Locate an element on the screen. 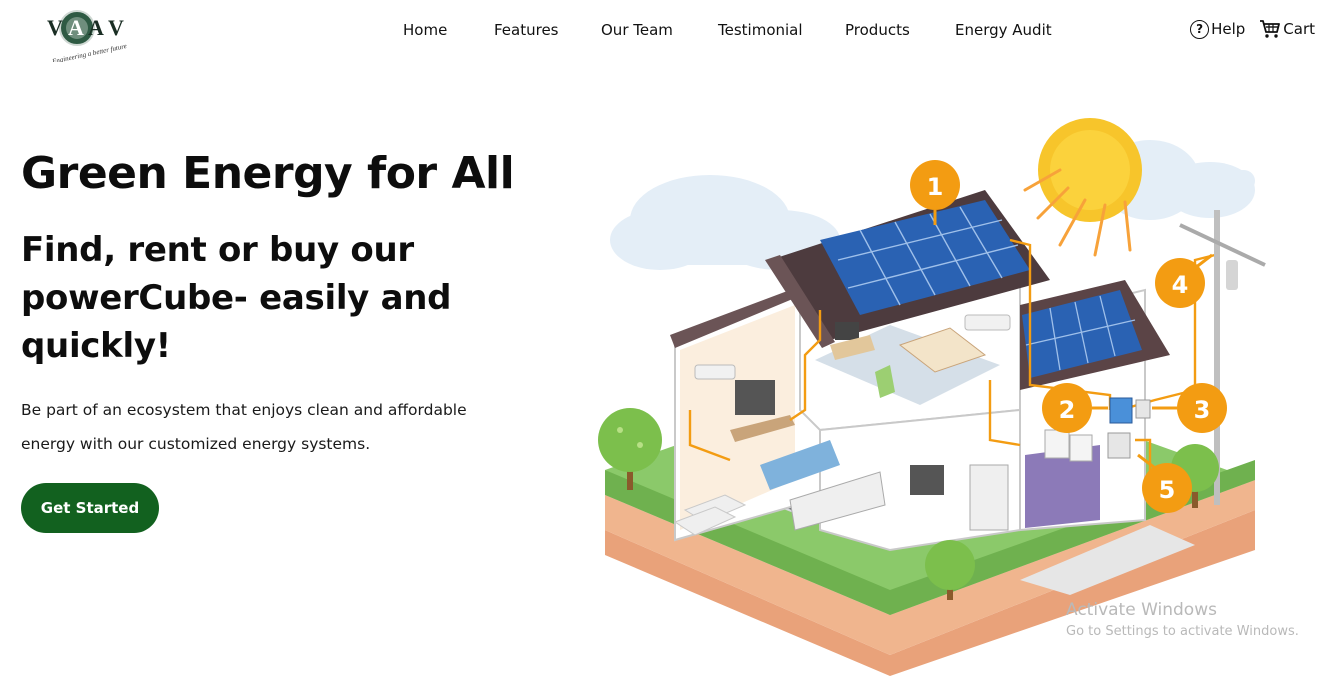 Image resolution: width=1341 pixels, height=676 pixels. svg-text: 3 is located at coordinates (1202, 410).